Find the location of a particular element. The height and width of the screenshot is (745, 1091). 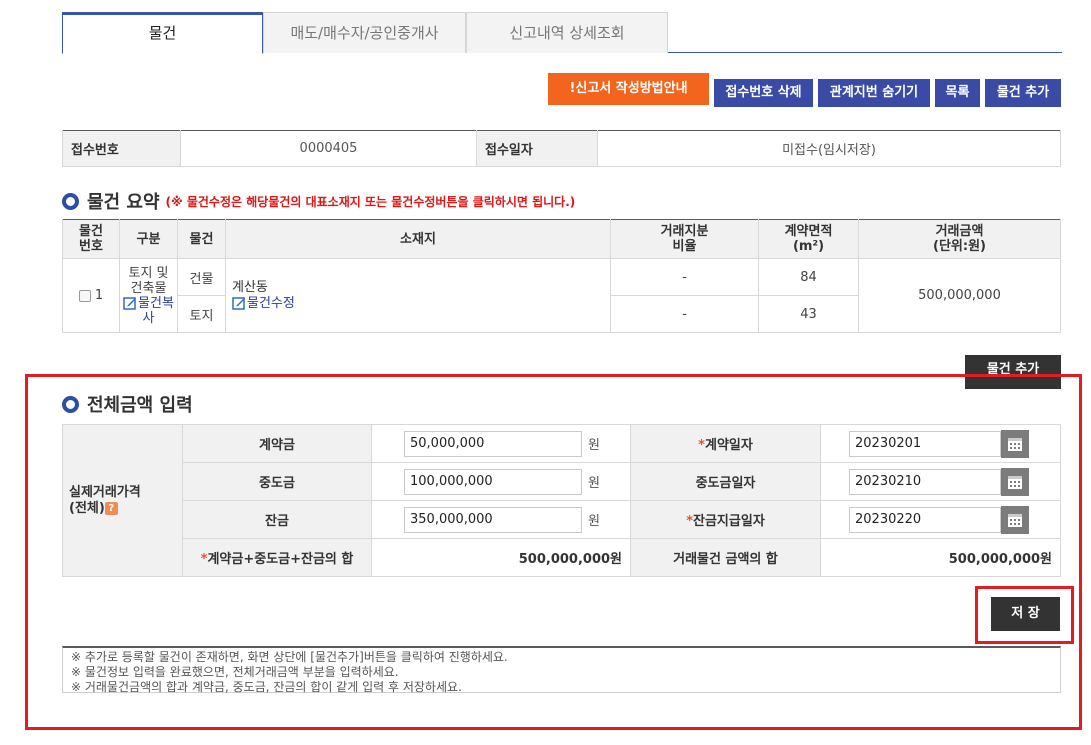

receipt-no-value: 0000405 is located at coordinates (328, 148).